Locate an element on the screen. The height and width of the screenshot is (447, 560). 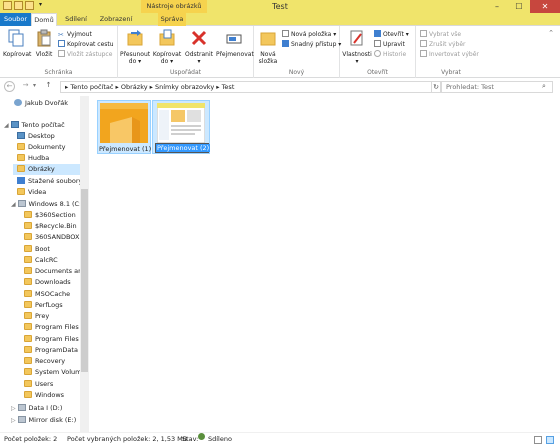
maximize-button: ☐ is located at coordinates (519, 6).